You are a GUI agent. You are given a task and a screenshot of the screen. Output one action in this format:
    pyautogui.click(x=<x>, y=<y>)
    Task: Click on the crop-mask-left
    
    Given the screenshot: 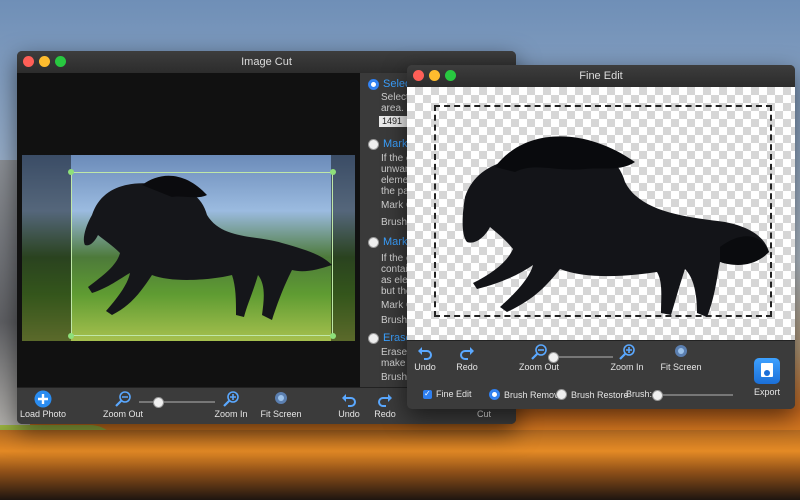 What is the action you would take?
    pyautogui.click(x=46, y=248)
    